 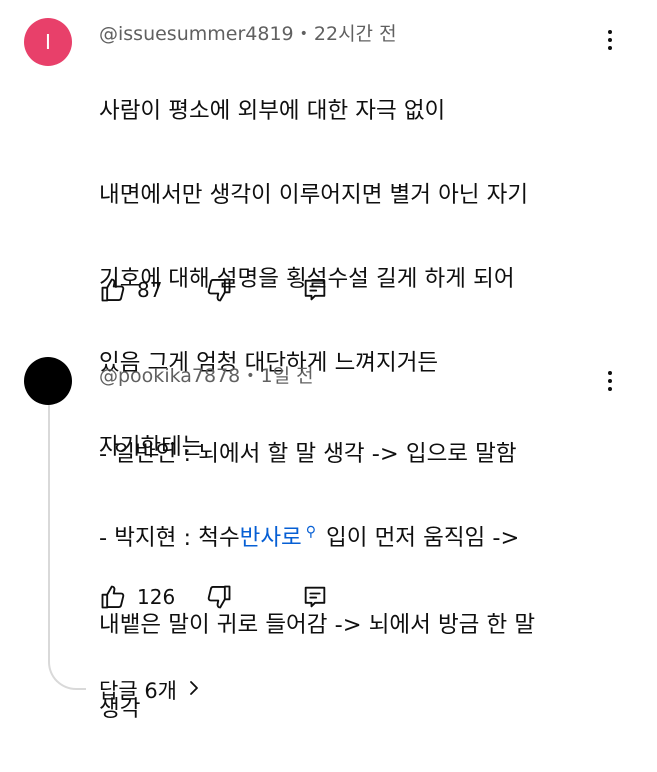 I want to click on like-button: 87, so click(x=130, y=290).